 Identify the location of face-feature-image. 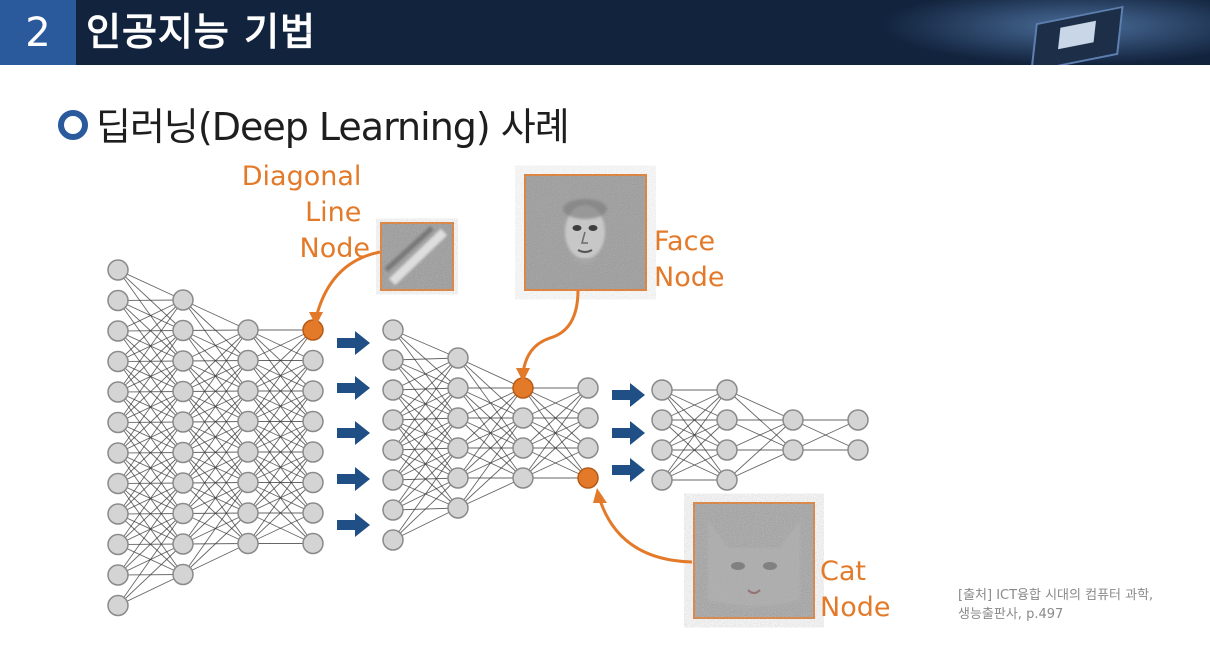
(585, 232).